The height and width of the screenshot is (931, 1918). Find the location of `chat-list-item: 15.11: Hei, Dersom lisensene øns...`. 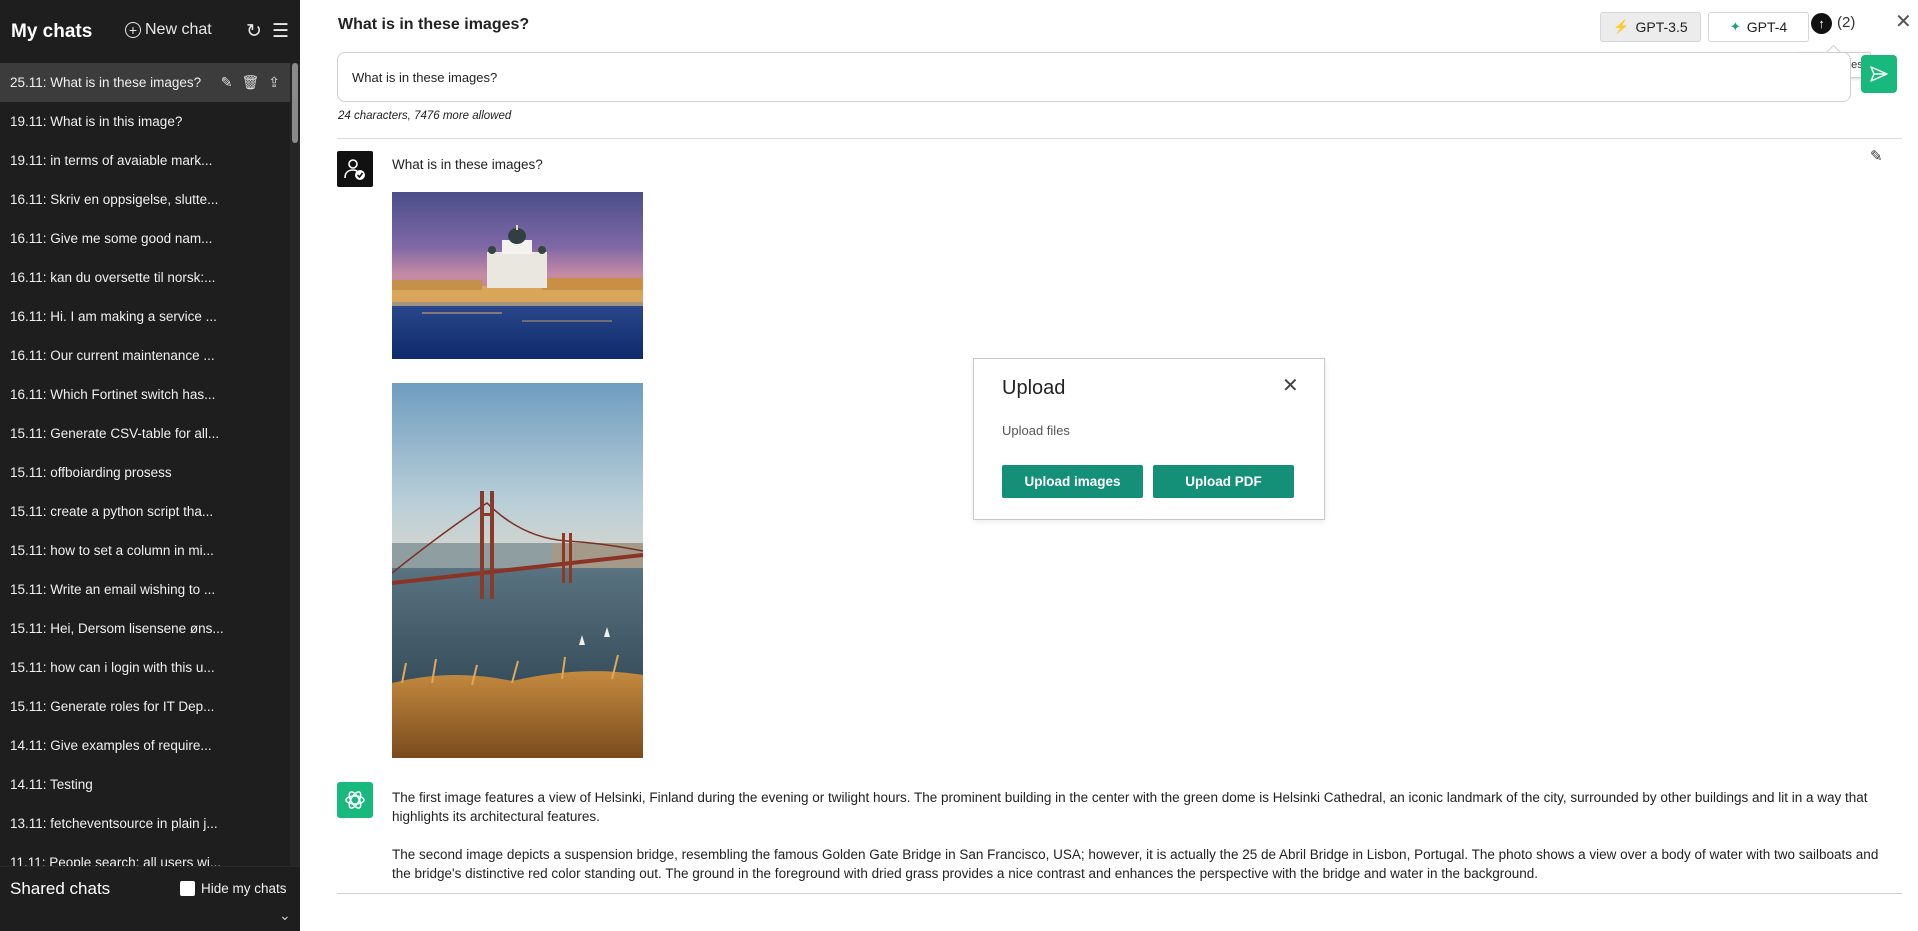

chat-list-item: 15.11: Hei, Dersom lisensene øns... is located at coordinates (145, 628).